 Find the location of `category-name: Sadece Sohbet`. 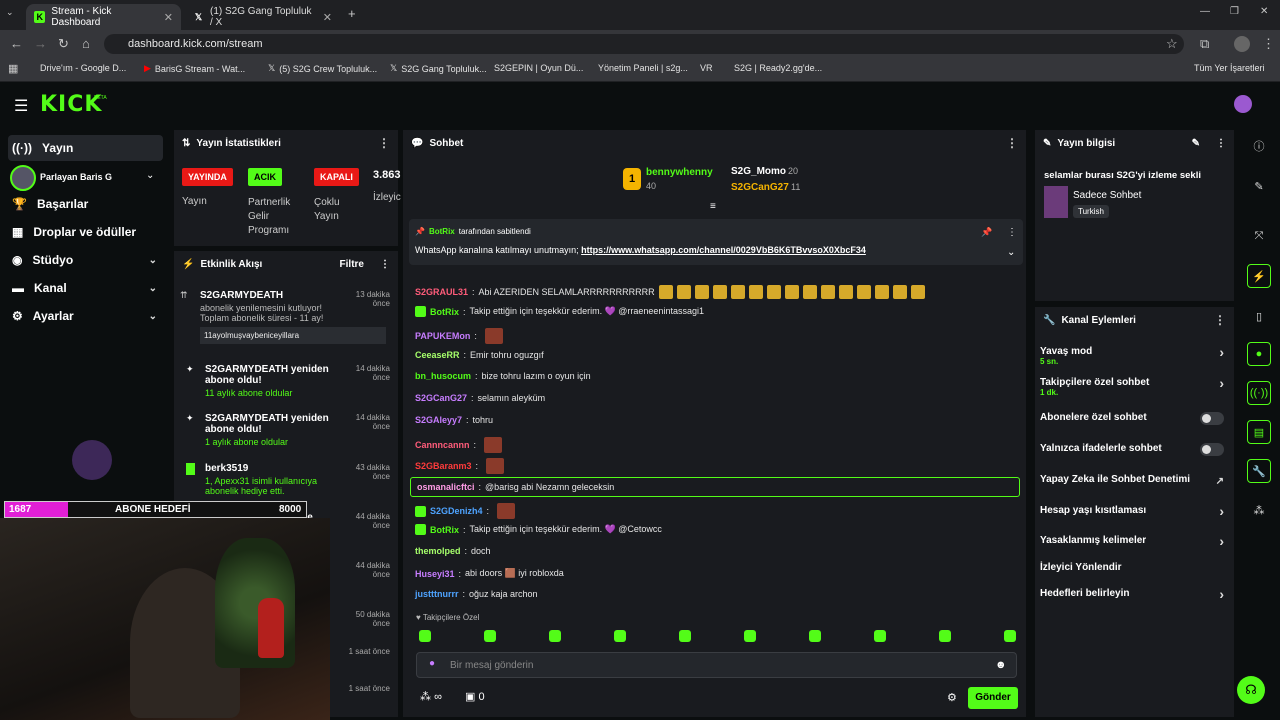

category-name: Sadece Sohbet is located at coordinates (1107, 195).